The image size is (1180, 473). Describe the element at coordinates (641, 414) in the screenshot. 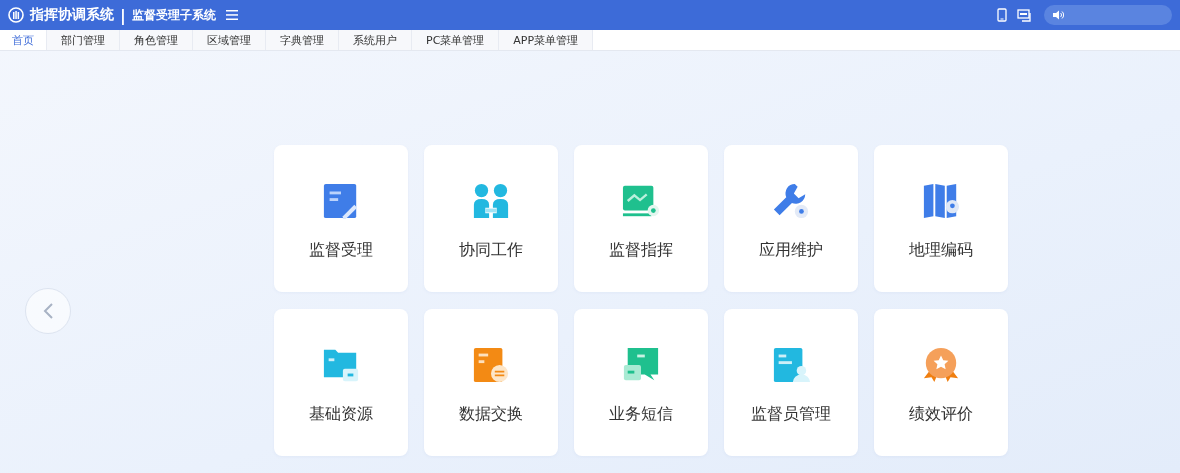

I see `module-label: 业务短信` at that location.